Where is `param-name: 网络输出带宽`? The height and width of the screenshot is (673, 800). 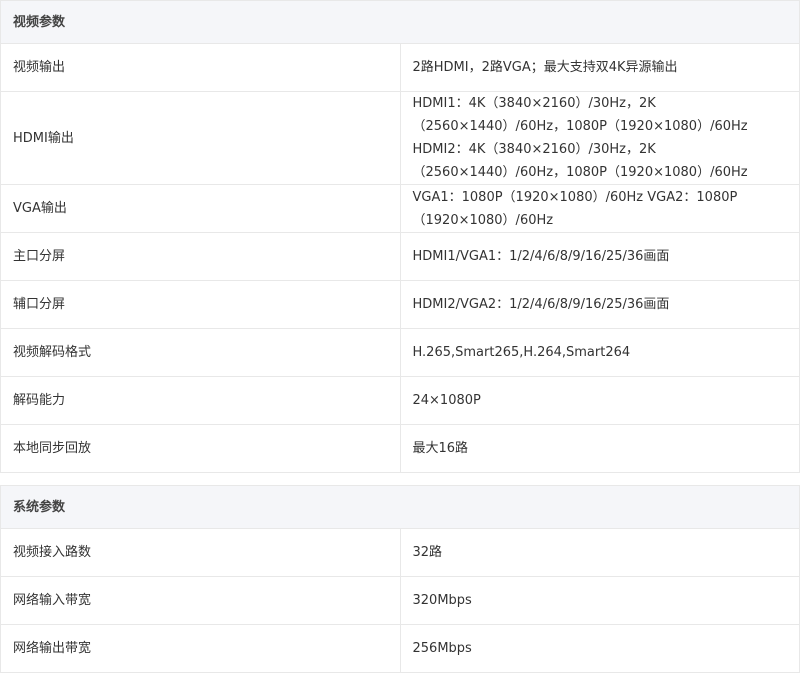 param-name: 网络输出带宽 is located at coordinates (200, 648).